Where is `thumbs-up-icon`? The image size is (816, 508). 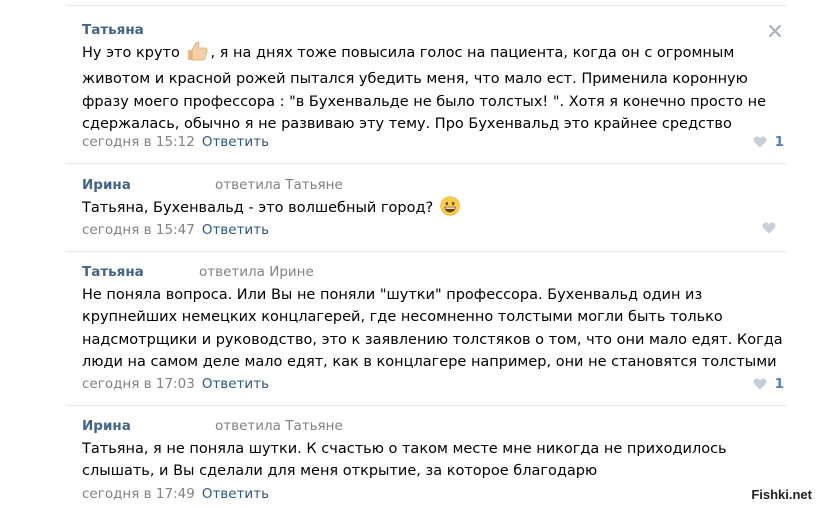 thumbs-up-icon is located at coordinates (197, 54).